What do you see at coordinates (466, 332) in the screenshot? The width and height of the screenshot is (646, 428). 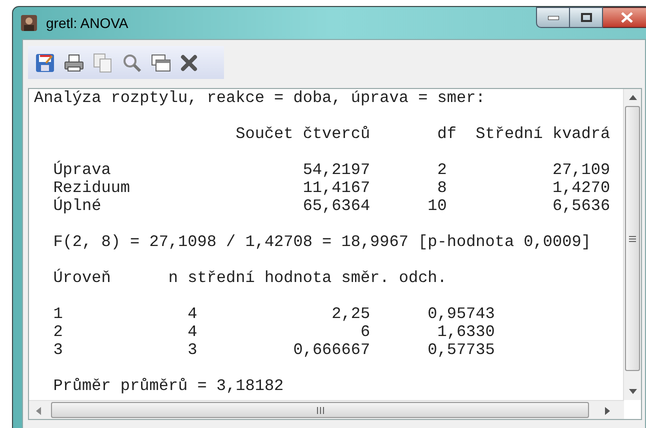 I see `table-cell: 1,6330` at bounding box center [466, 332].